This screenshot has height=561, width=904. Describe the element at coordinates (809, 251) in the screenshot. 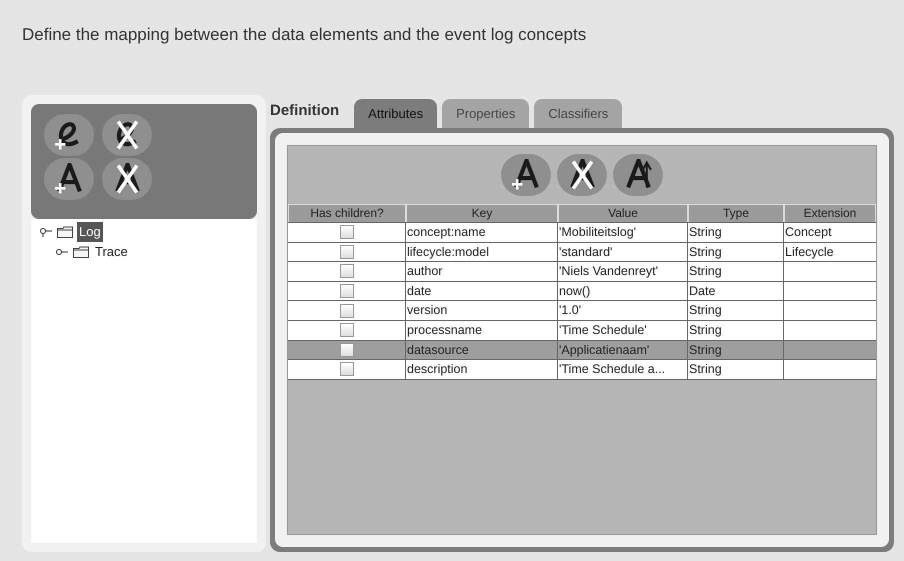

I see `table-cell: Lifecycle` at that location.